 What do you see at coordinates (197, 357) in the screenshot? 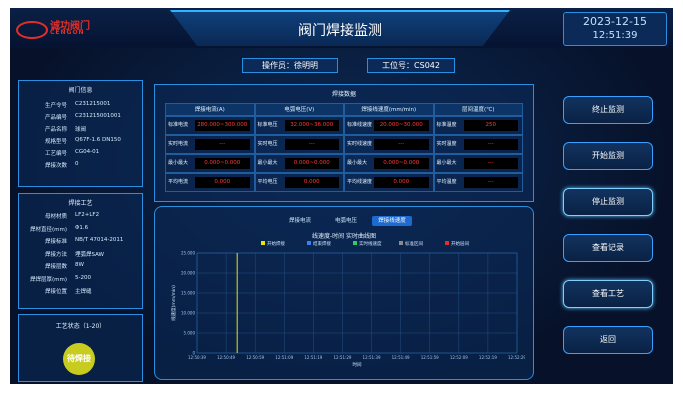
I see `x-tick-label: 12:50:39` at bounding box center [197, 357].